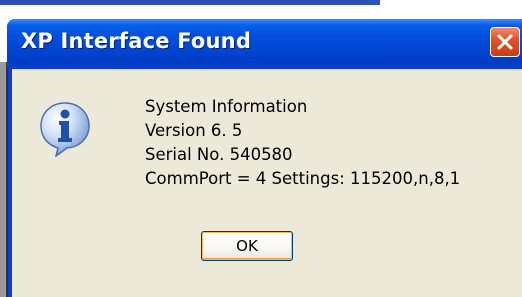 This screenshot has height=297, width=522. What do you see at coordinates (65, 129) in the screenshot?
I see `information-icon` at bounding box center [65, 129].